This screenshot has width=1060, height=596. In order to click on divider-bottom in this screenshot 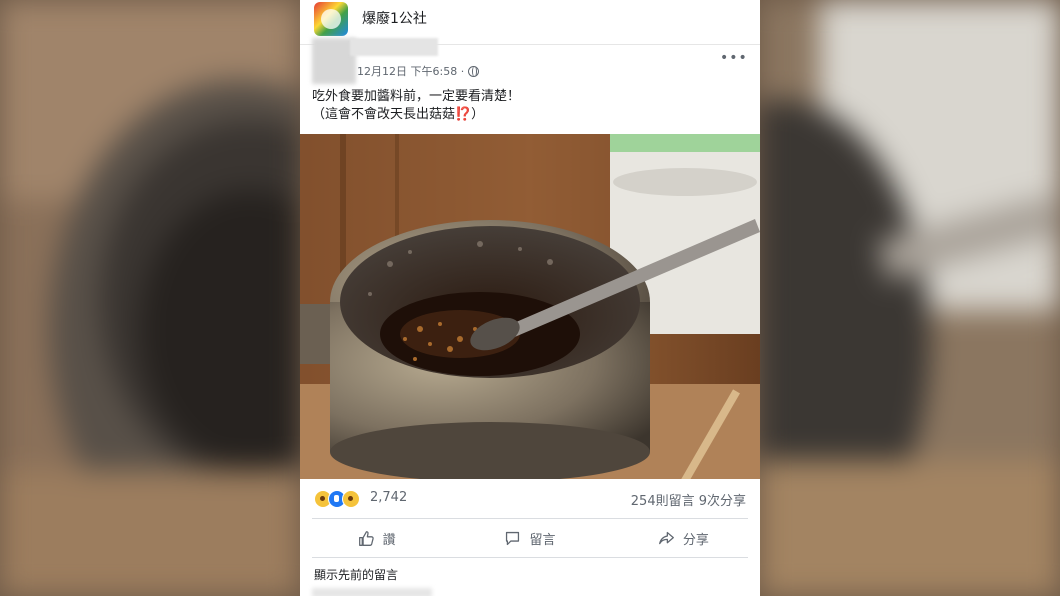, I will do `click(530, 557)`.